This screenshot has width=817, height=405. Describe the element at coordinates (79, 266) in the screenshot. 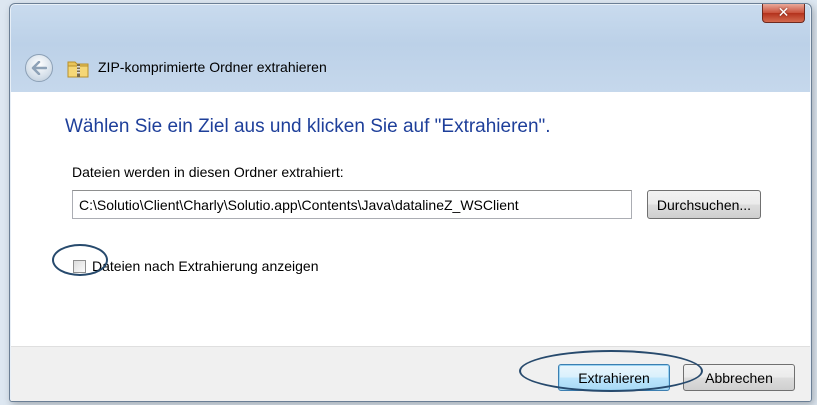

I see `show-files-checkbox` at that location.